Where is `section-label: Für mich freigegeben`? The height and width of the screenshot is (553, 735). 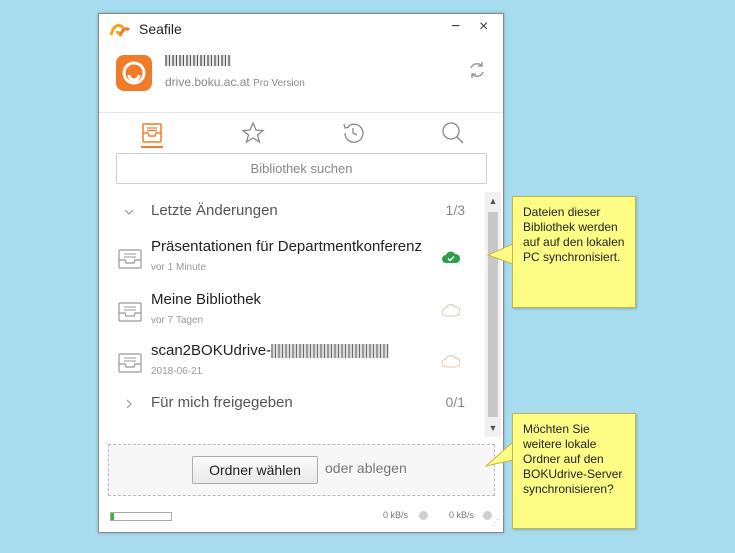 section-label: Für mich freigegeben is located at coordinates (222, 402).